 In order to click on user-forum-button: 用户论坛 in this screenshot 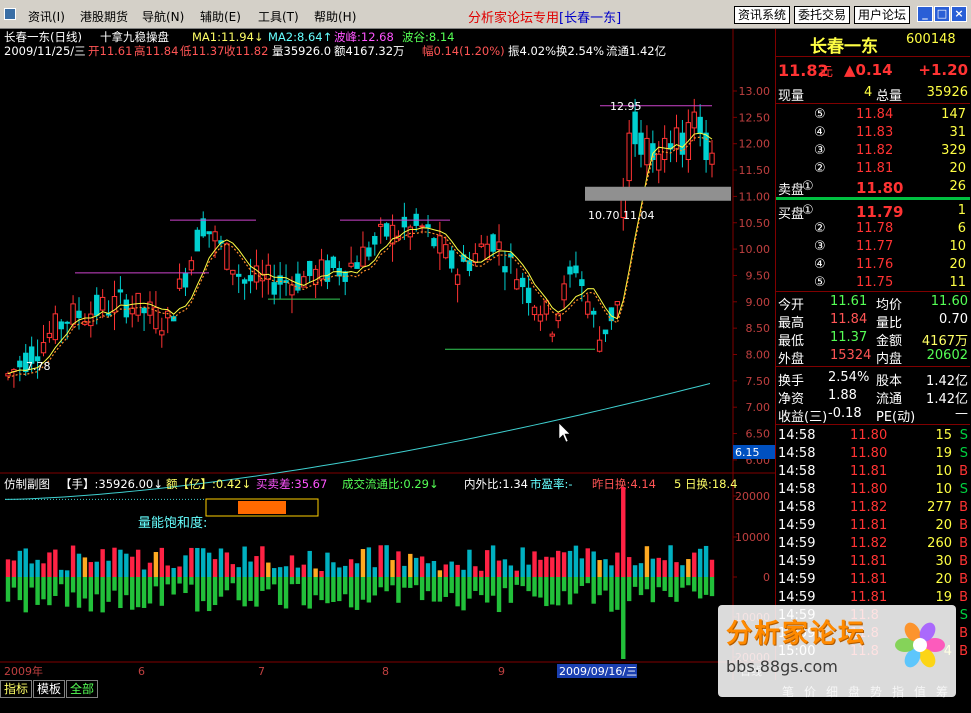, I will do `click(882, 15)`.